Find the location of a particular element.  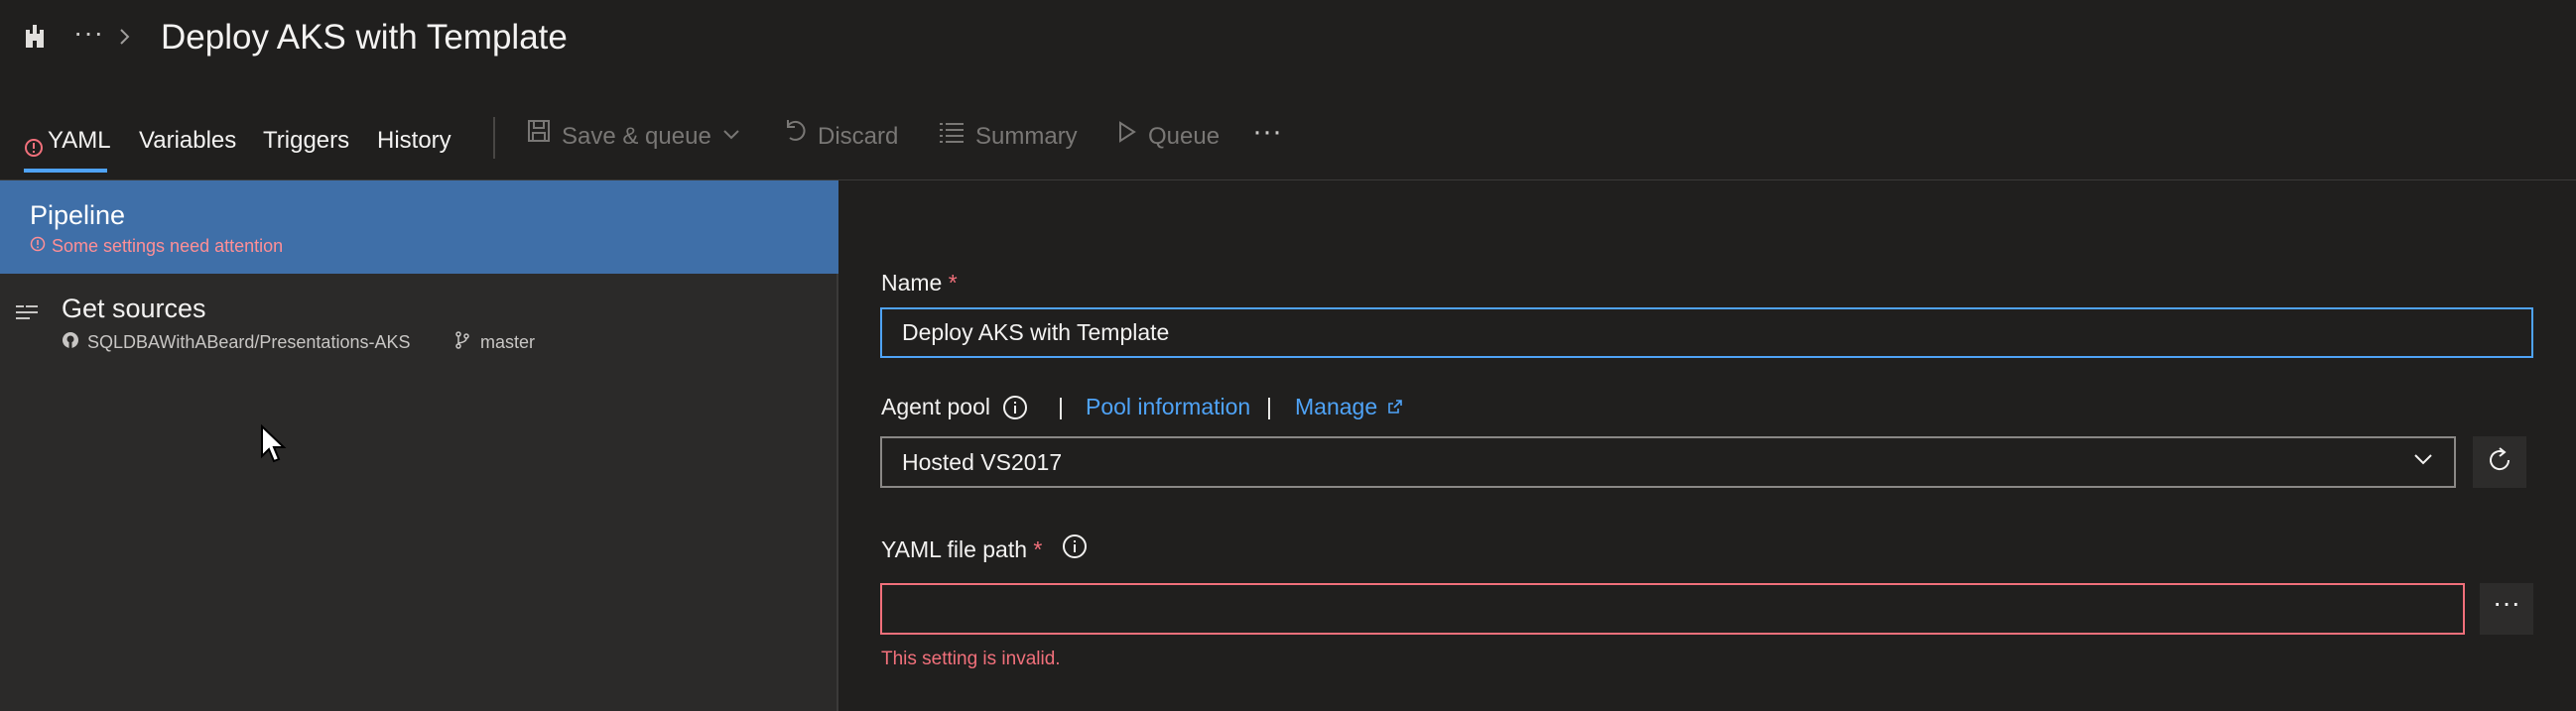

active-tab-indicator is located at coordinates (65, 171).